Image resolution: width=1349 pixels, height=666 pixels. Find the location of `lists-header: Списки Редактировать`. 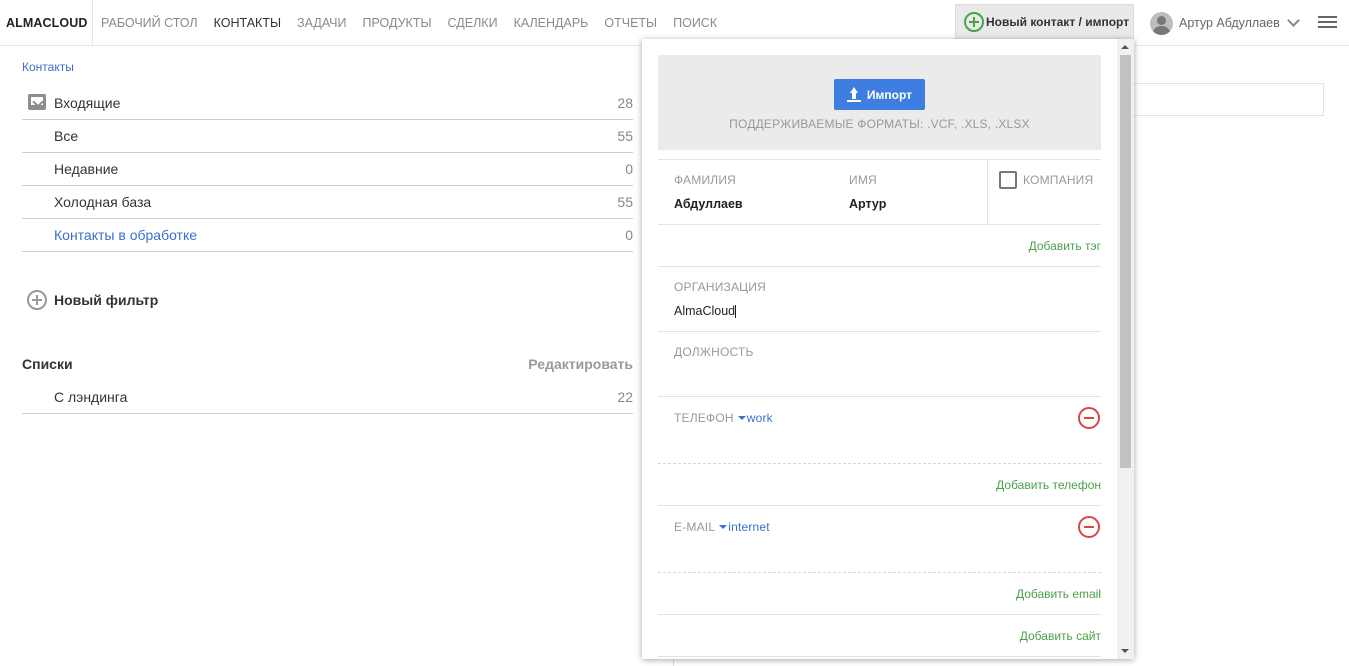

lists-header: Списки Редактировать is located at coordinates (327, 366).